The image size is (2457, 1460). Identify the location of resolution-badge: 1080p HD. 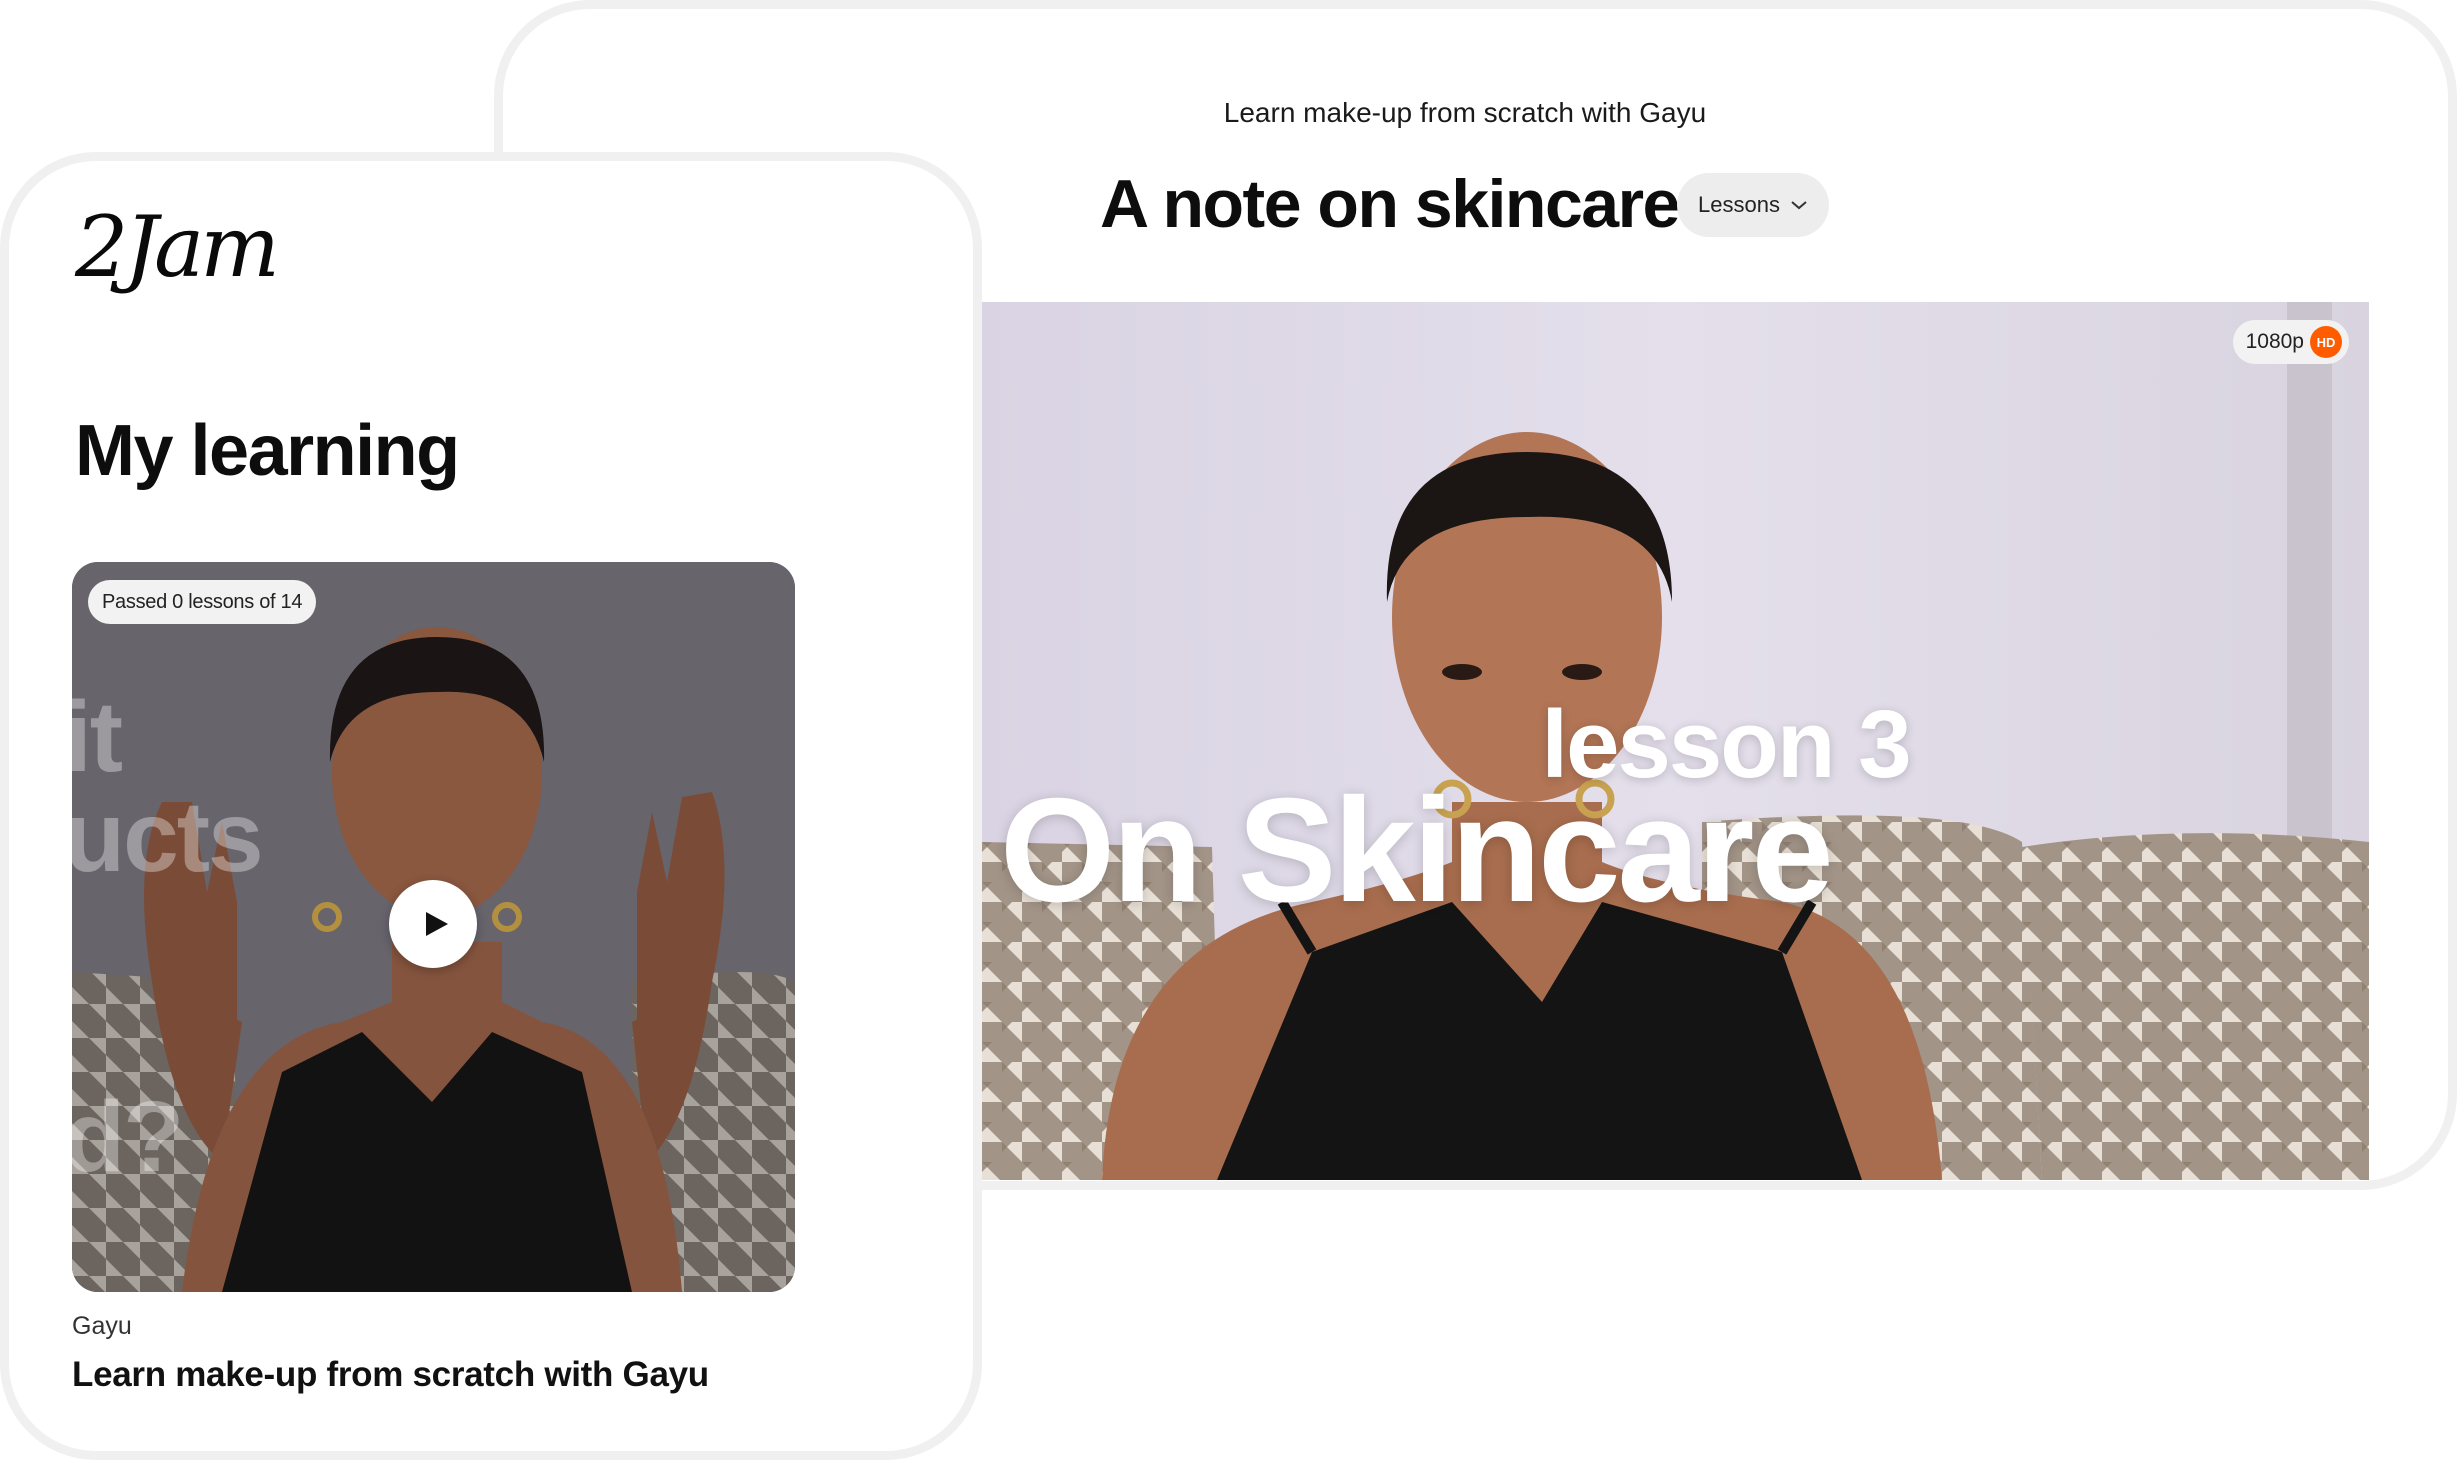
(2290, 342).